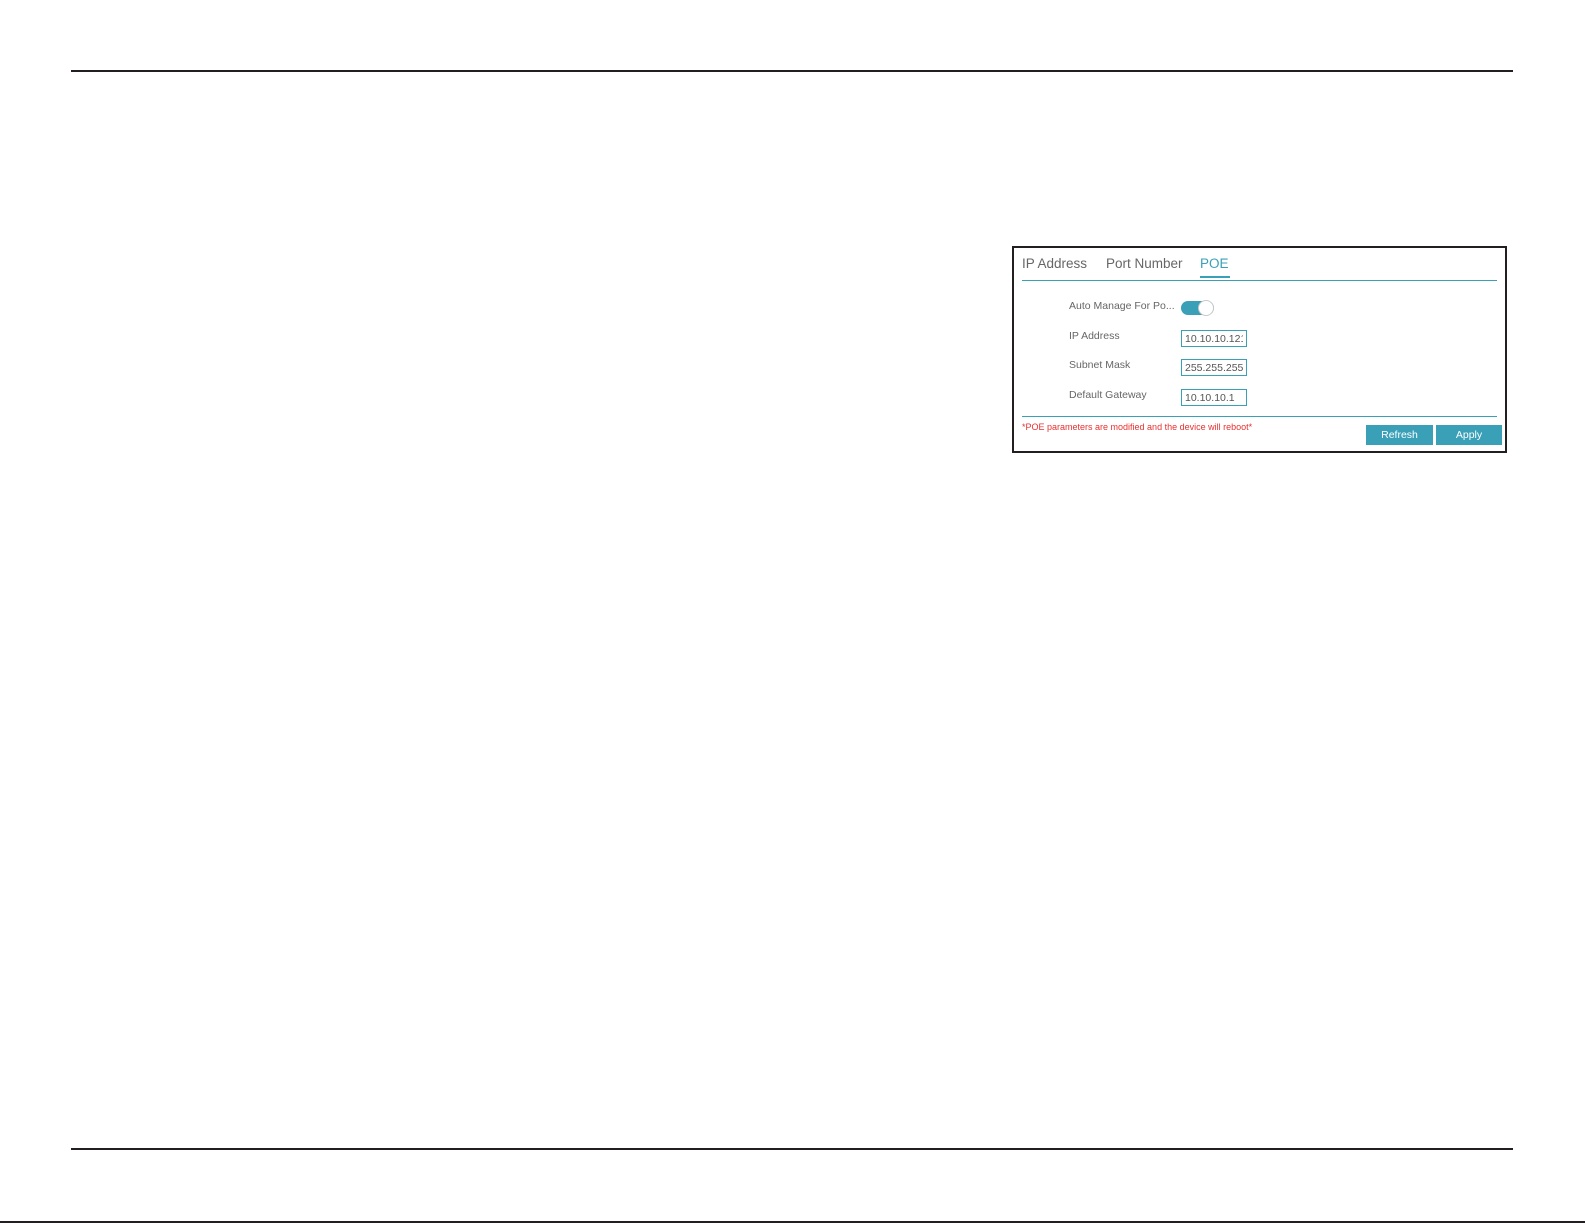  I want to click on tab-ip-address: IP Address, so click(1054, 263).